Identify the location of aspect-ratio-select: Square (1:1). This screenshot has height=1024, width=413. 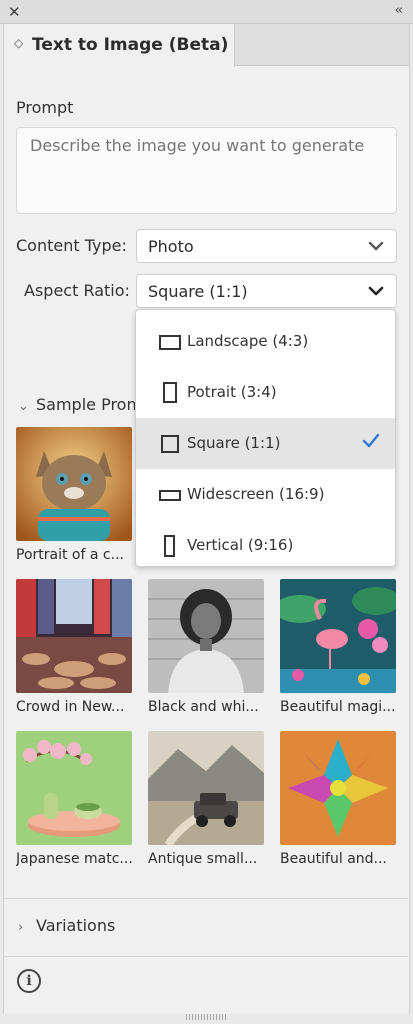
(266, 291).